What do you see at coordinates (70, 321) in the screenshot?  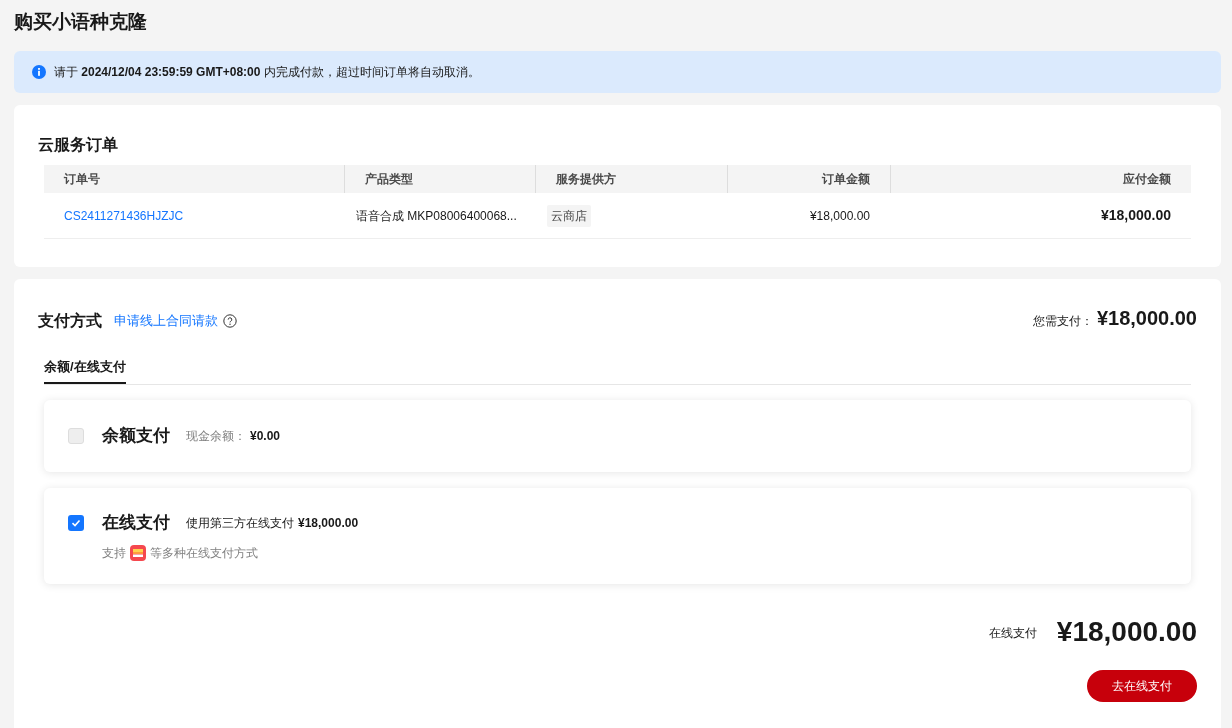 I see `section-title: 支付方式` at bounding box center [70, 321].